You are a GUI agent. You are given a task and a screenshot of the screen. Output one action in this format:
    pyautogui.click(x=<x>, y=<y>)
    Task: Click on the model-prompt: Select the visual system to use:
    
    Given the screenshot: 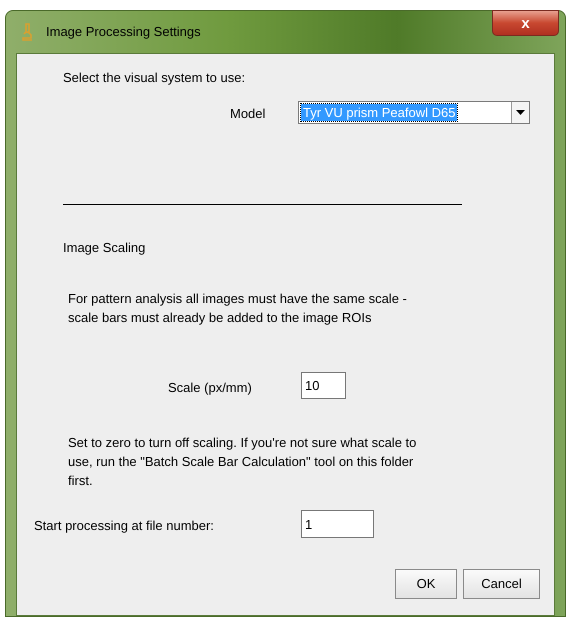 What is the action you would take?
    pyautogui.click(x=154, y=78)
    